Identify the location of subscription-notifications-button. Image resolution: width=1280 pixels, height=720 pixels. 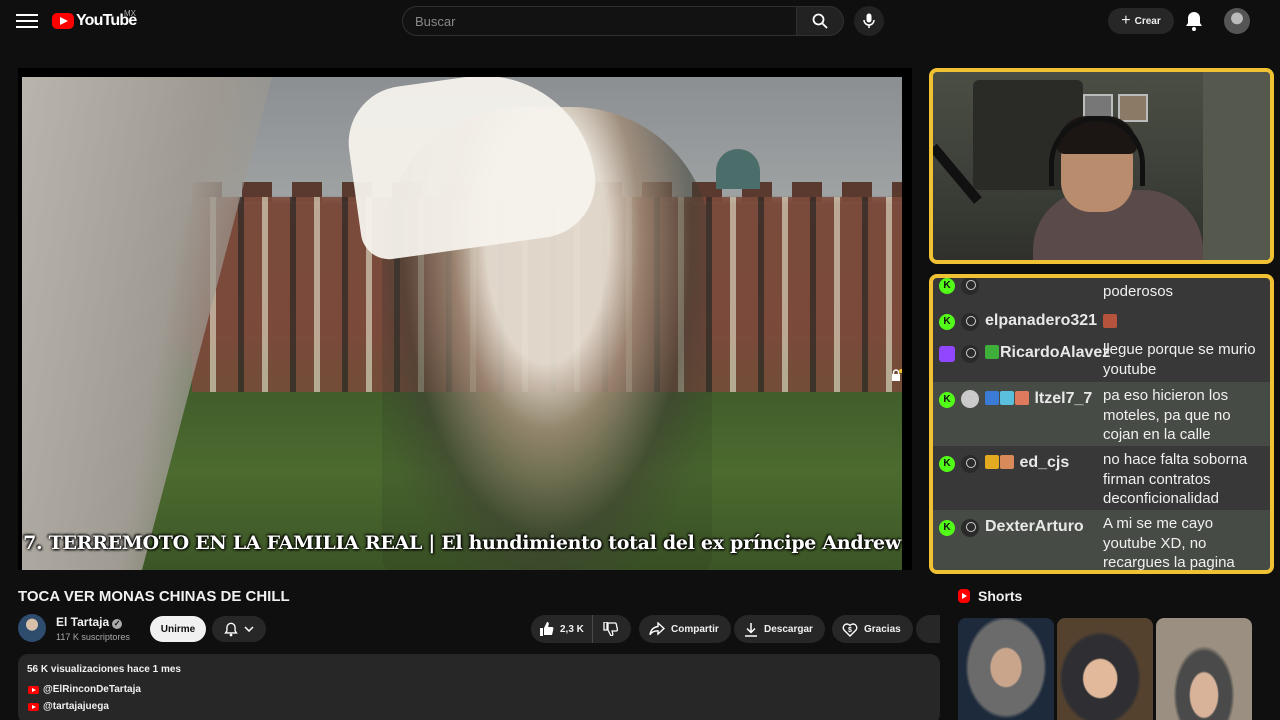
(239, 629).